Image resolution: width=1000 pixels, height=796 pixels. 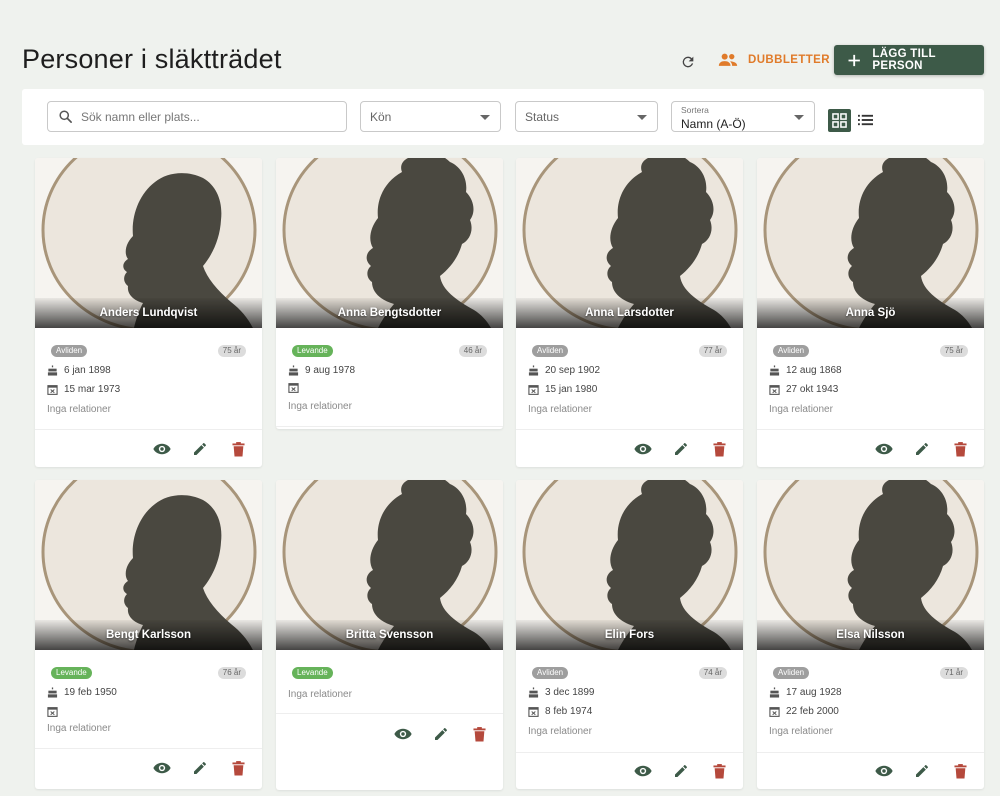 I want to click on birth-date-row: 17 aug 1928, so click(x=805, y=692).